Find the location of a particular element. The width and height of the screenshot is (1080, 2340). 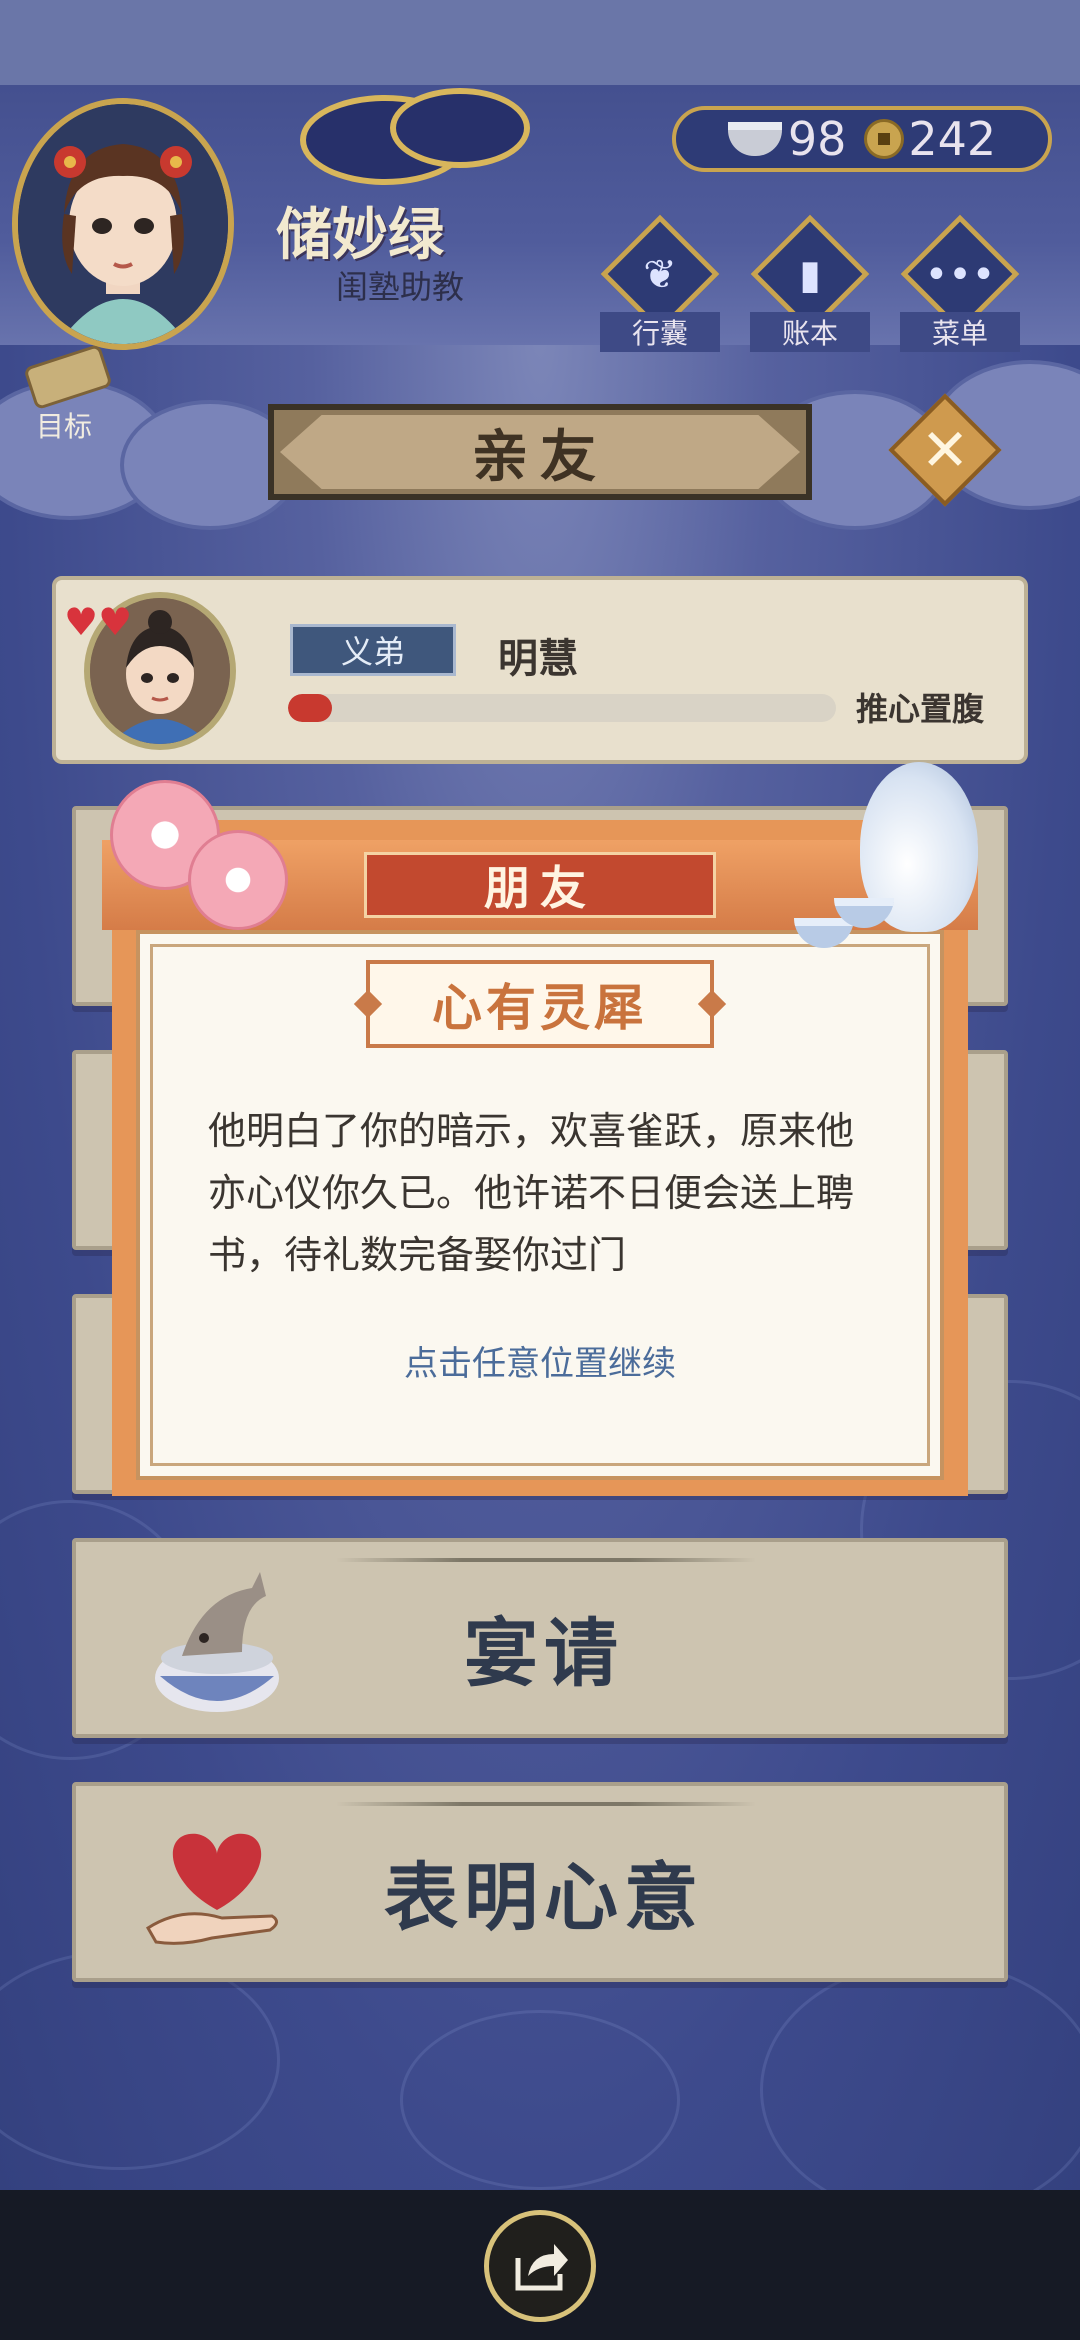

friend-name: 明慧 is located at coordinates (538, 659).